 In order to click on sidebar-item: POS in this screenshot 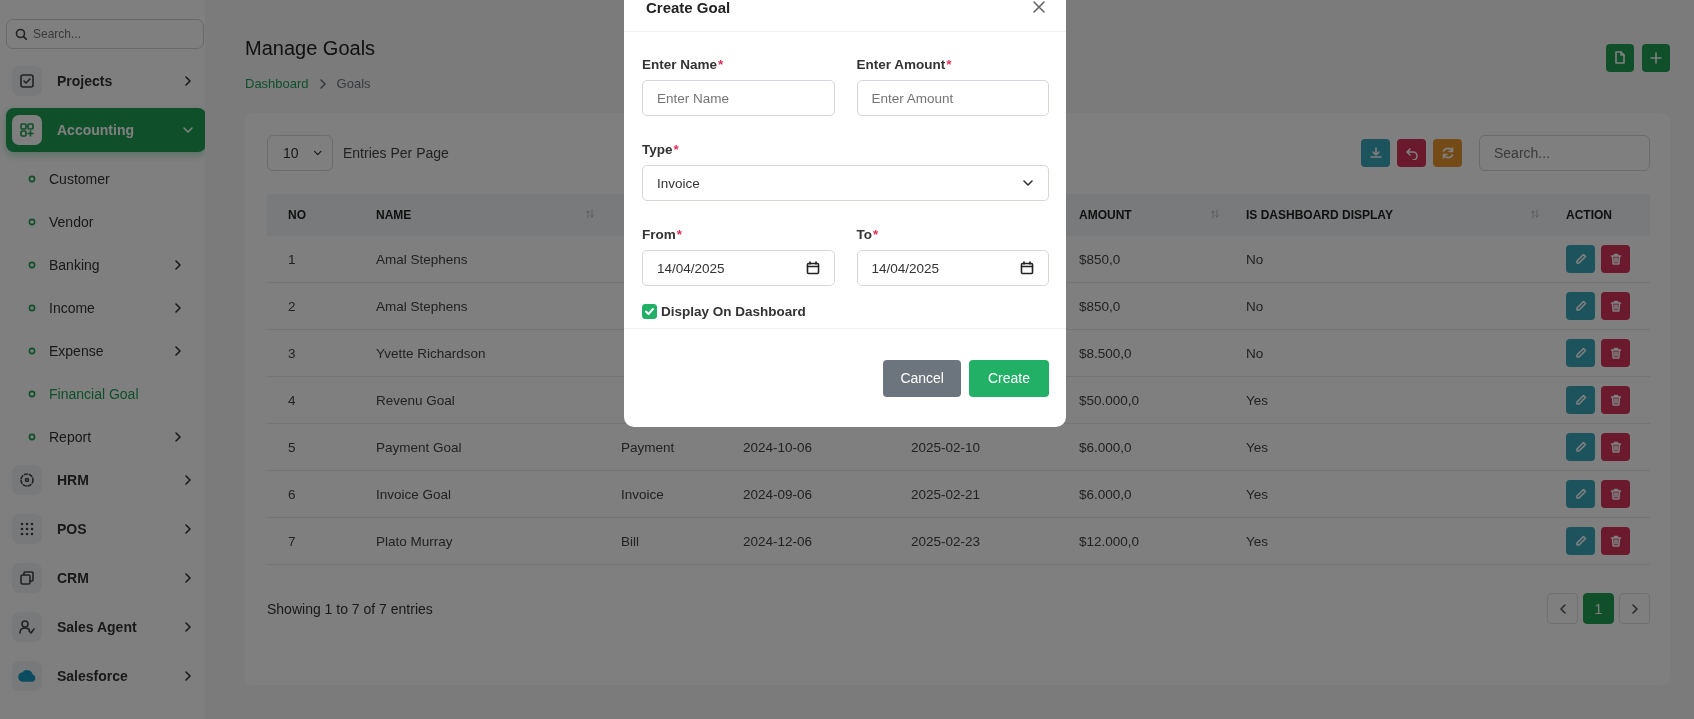, I will do `click(105, 529)`.